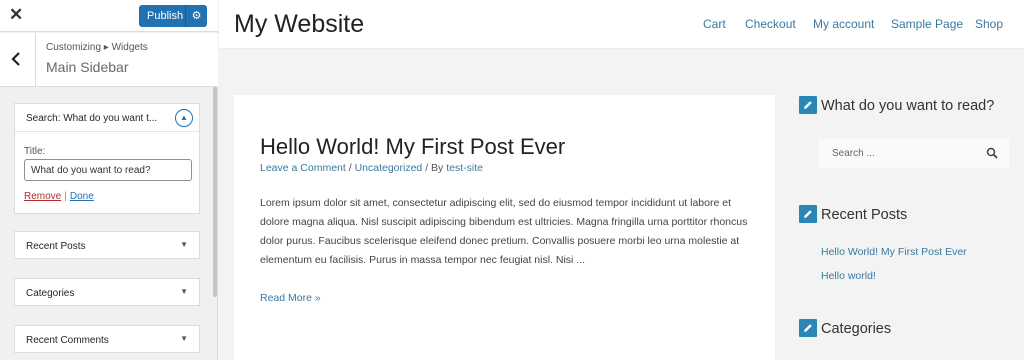 The height and width of the screenshot is (360, 1024). Describe the element at coordinates (108, 170) in the screenshot. I see `title-input` at that location.